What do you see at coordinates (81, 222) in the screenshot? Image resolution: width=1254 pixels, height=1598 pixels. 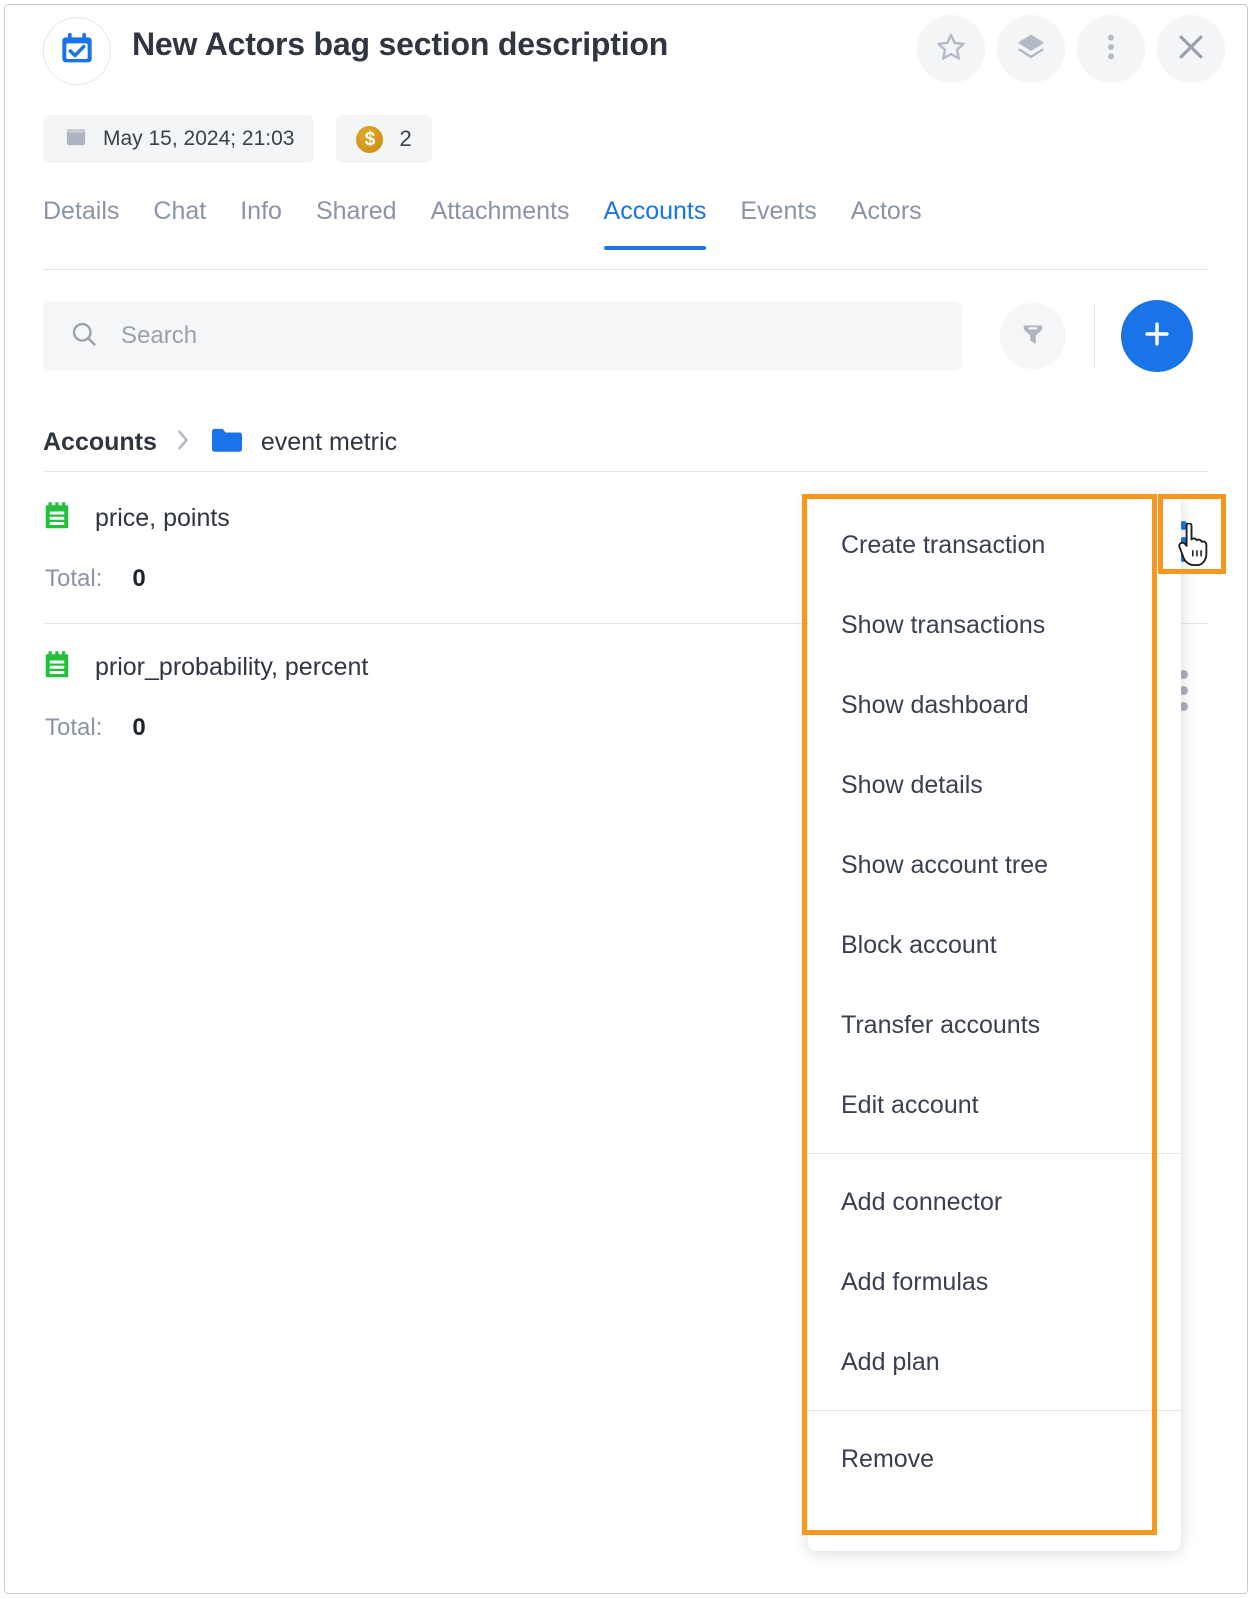 I see `tab-details: Details` at bounding box center [81, 222].